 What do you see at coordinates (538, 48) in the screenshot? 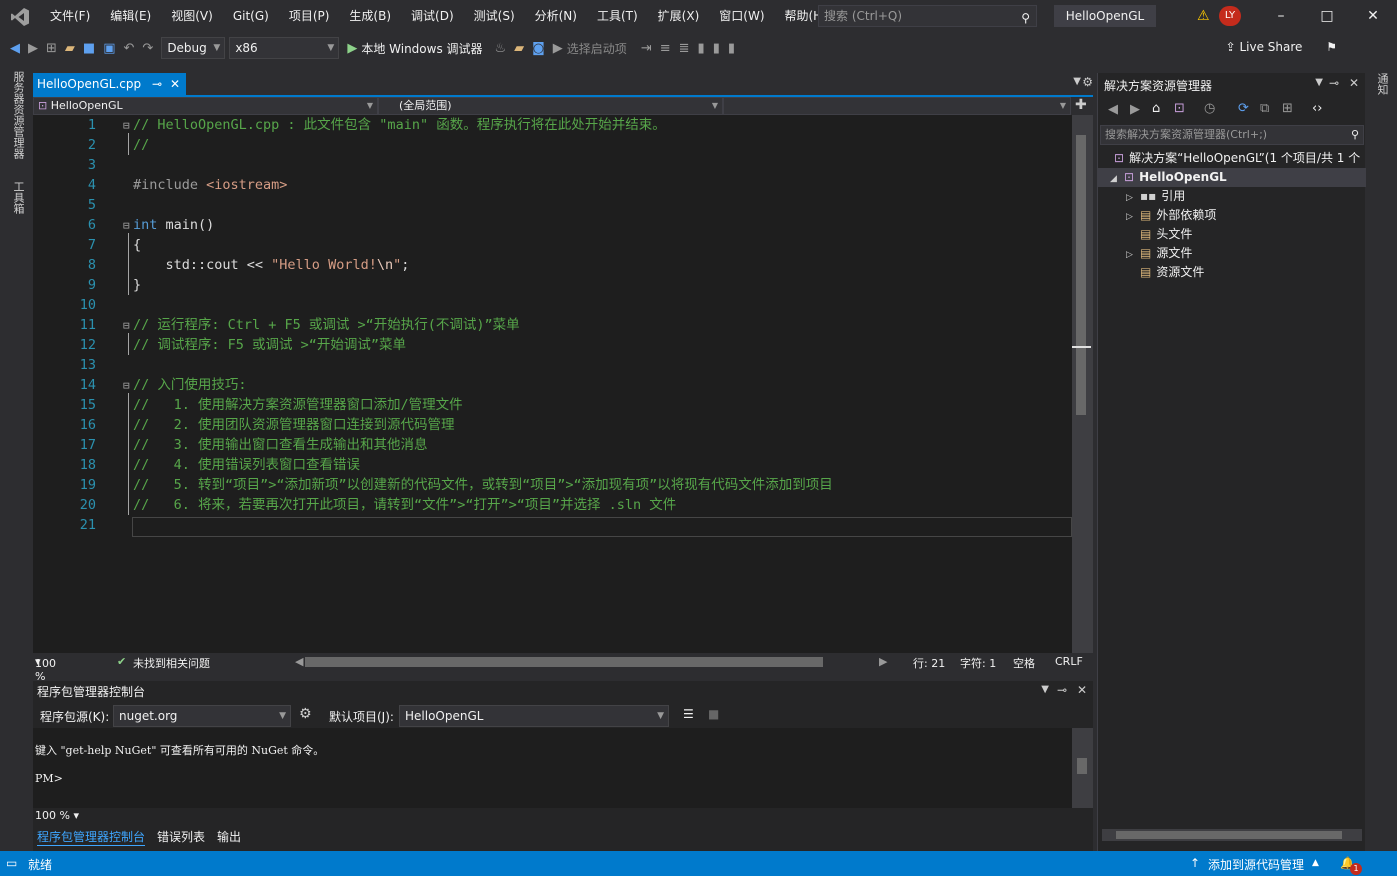
I see `browser-link-icon: ◙` at bounding box center [538, 48].